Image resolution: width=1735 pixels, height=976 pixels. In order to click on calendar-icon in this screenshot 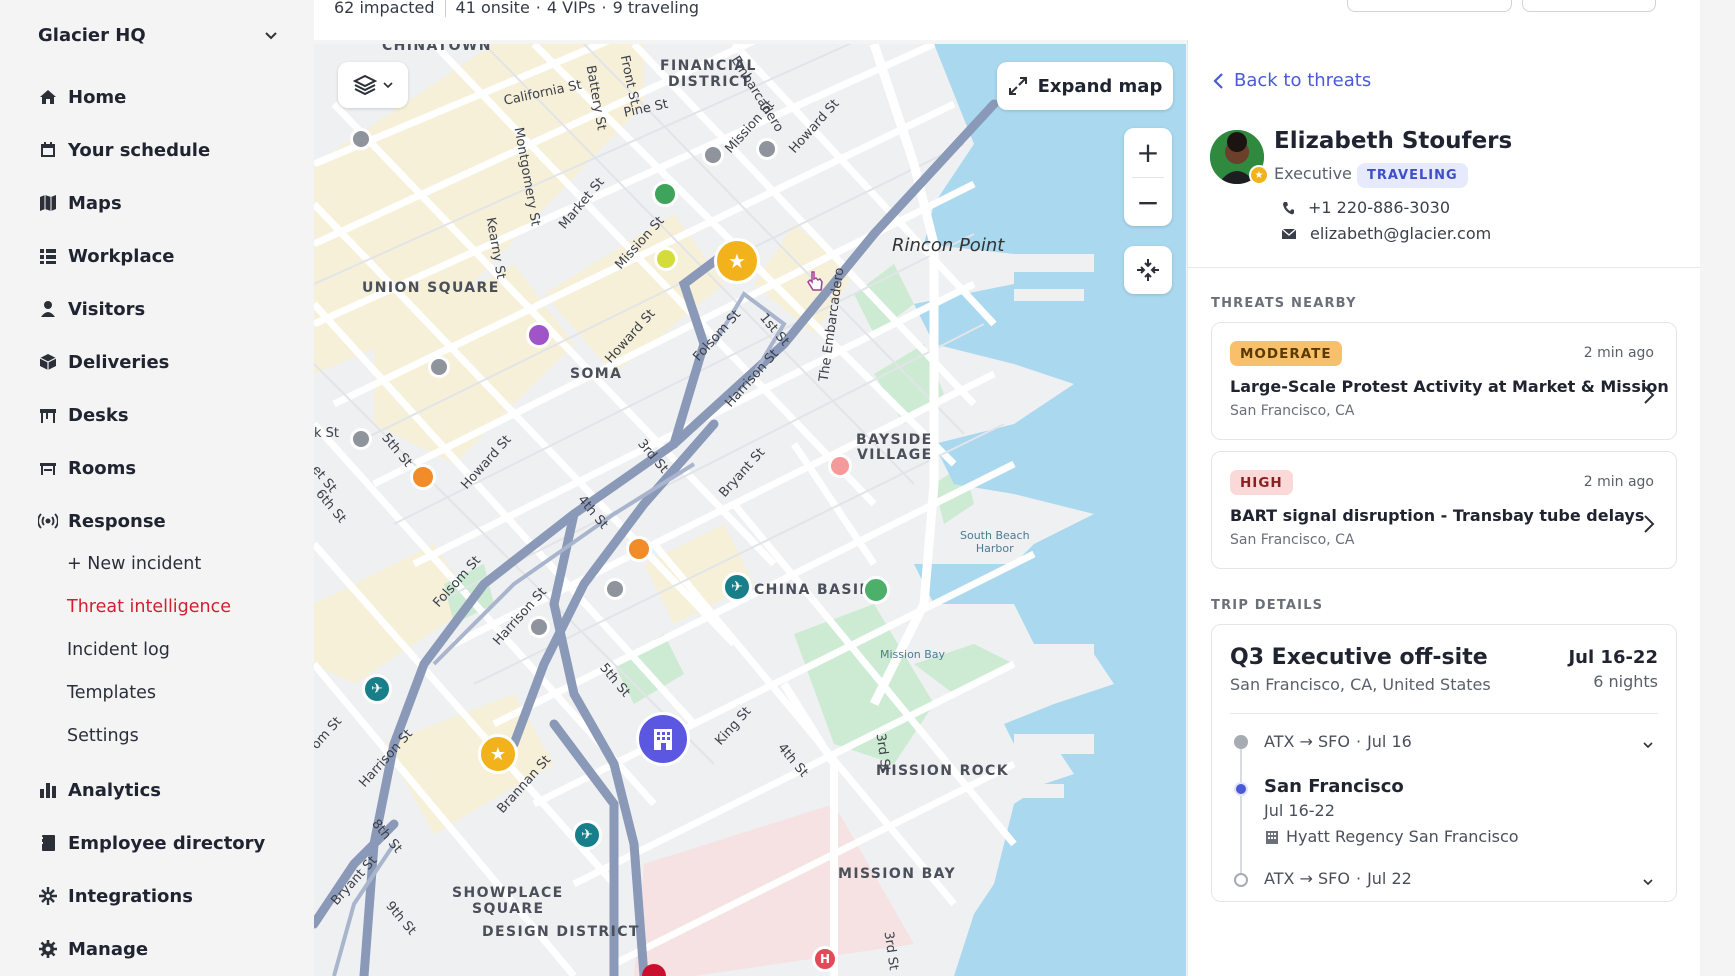, I will do `click(48, 150)`.